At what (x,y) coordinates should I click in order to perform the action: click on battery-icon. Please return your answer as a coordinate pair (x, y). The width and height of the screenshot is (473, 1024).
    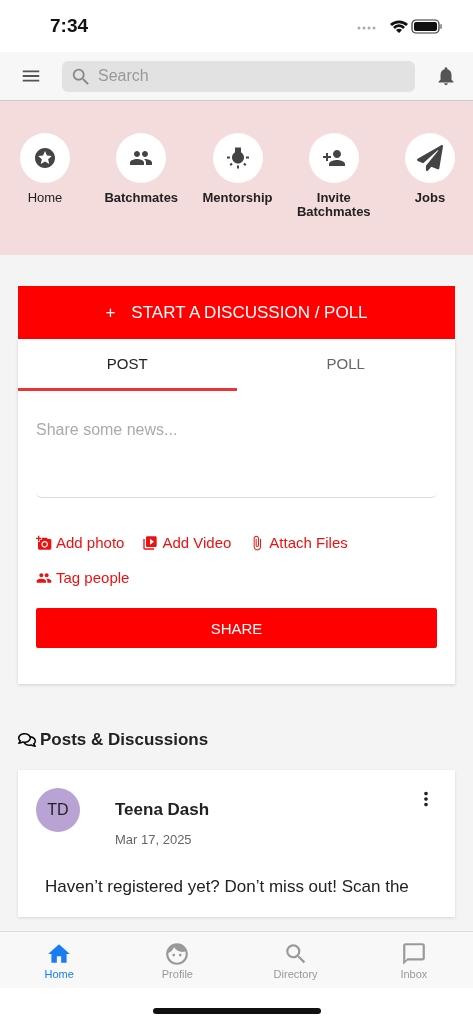
    Looking at the image, I should click on (426, 26).